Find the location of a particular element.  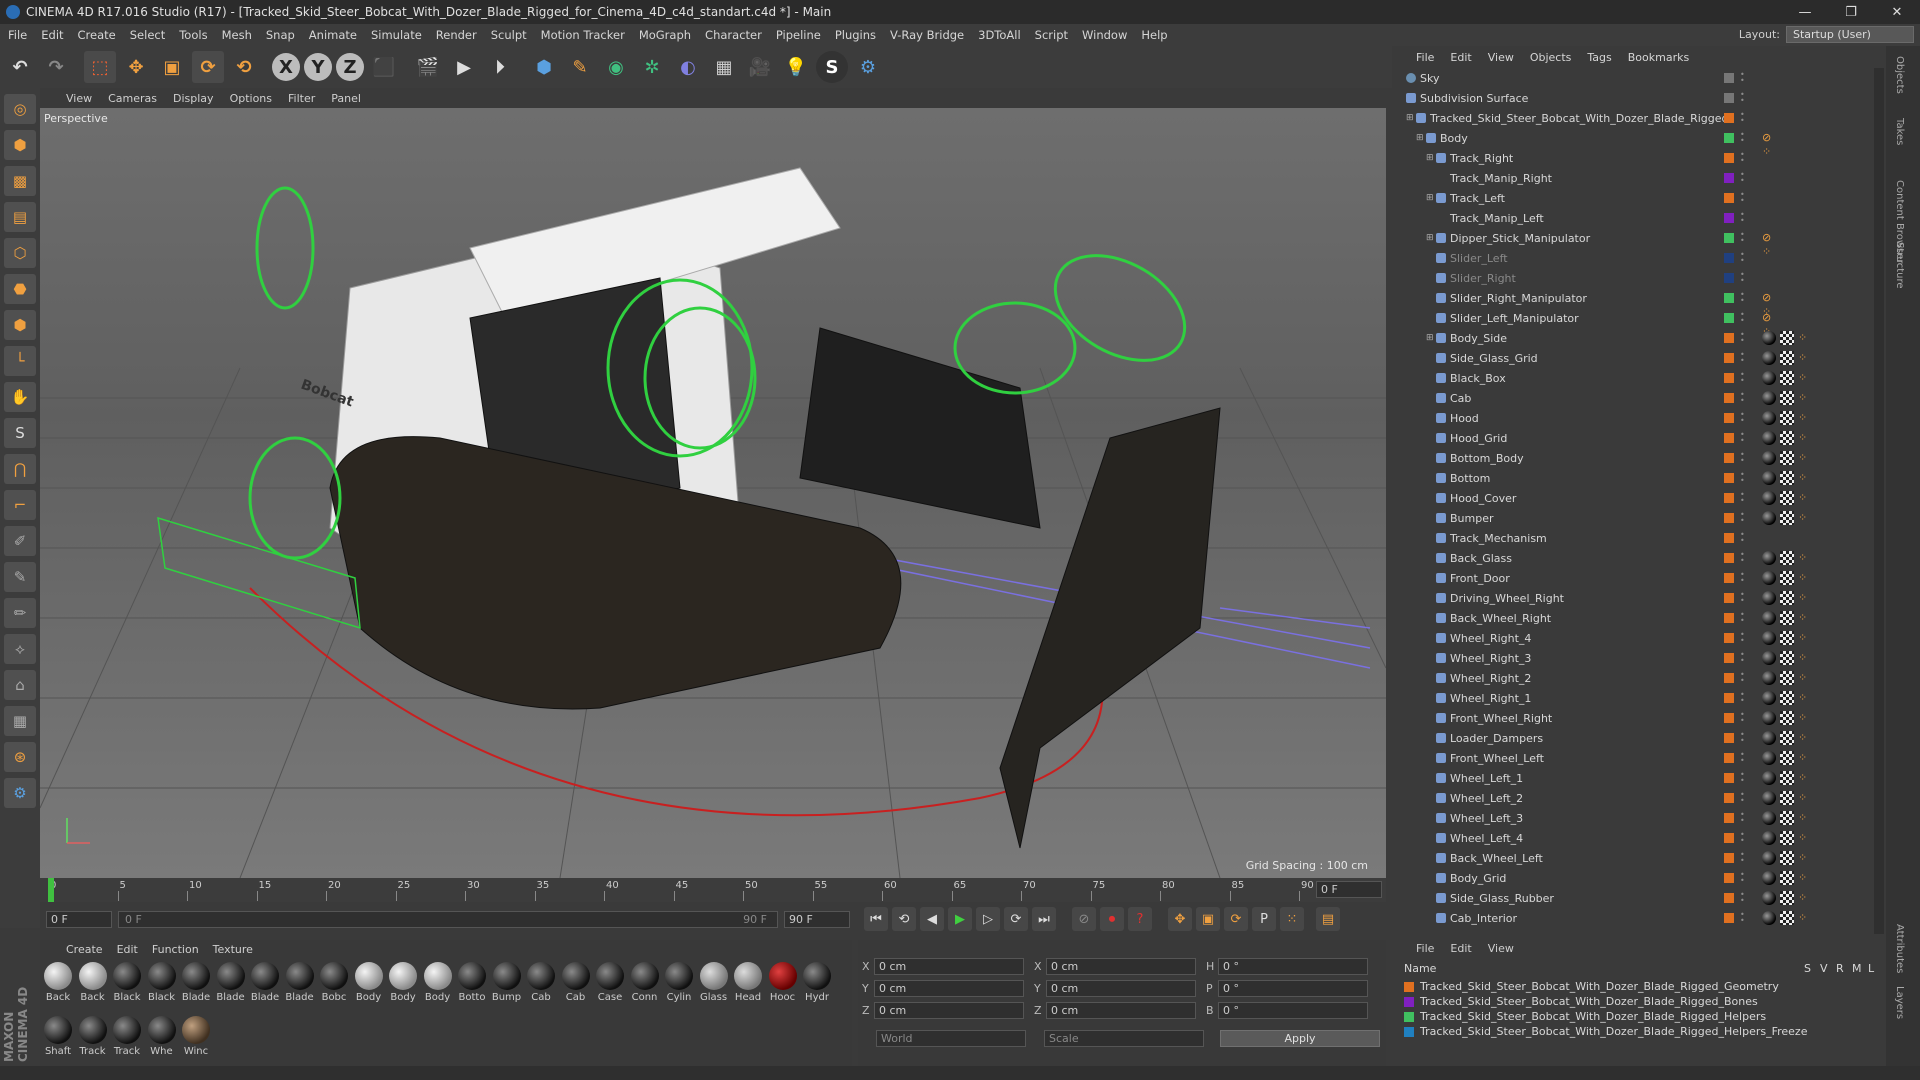

object-row: Front_Wheel_Left • • ⁘ is located at coordinates (1639, 758).